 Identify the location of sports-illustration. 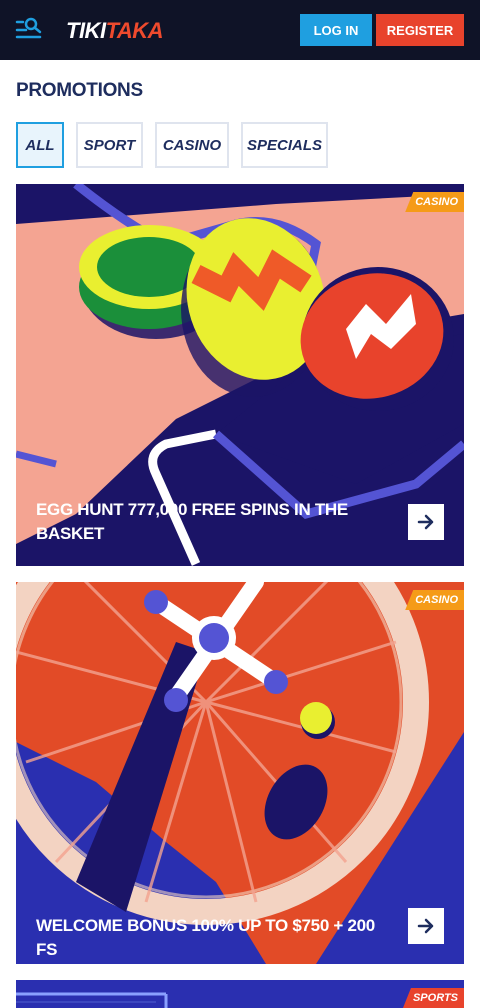
(240, 994).